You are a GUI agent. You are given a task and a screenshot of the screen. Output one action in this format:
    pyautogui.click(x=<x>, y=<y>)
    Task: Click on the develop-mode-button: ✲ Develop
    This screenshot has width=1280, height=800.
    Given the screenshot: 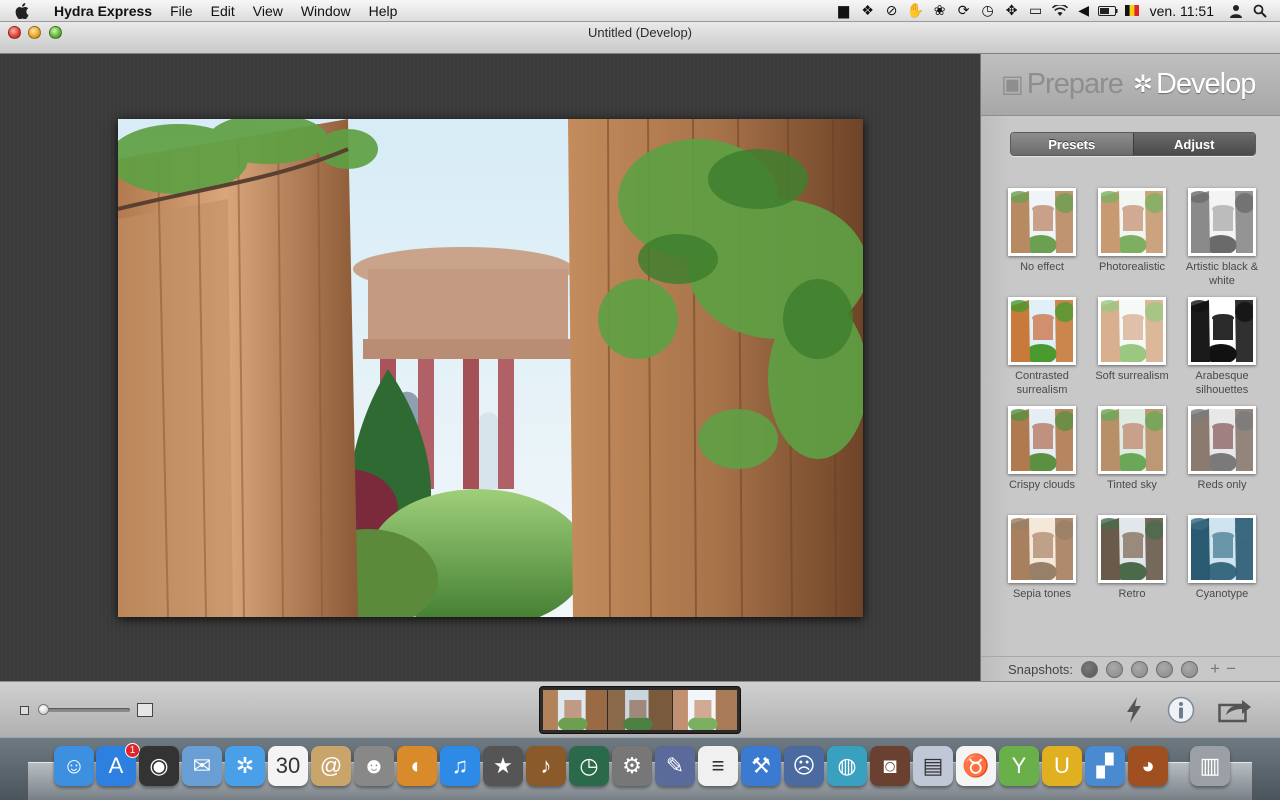 What is the action you would take?
    pyautogui.click(x=1195, y=84)
    